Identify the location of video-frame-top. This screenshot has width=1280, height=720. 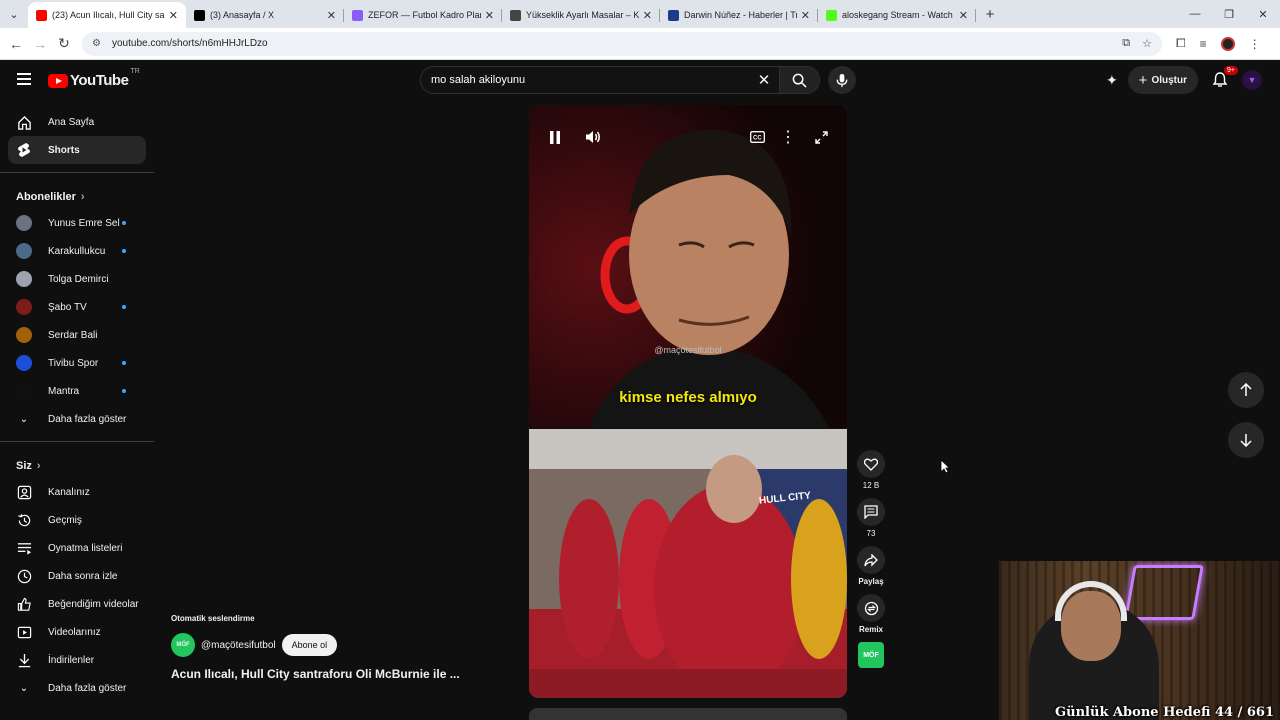
(688, 266).